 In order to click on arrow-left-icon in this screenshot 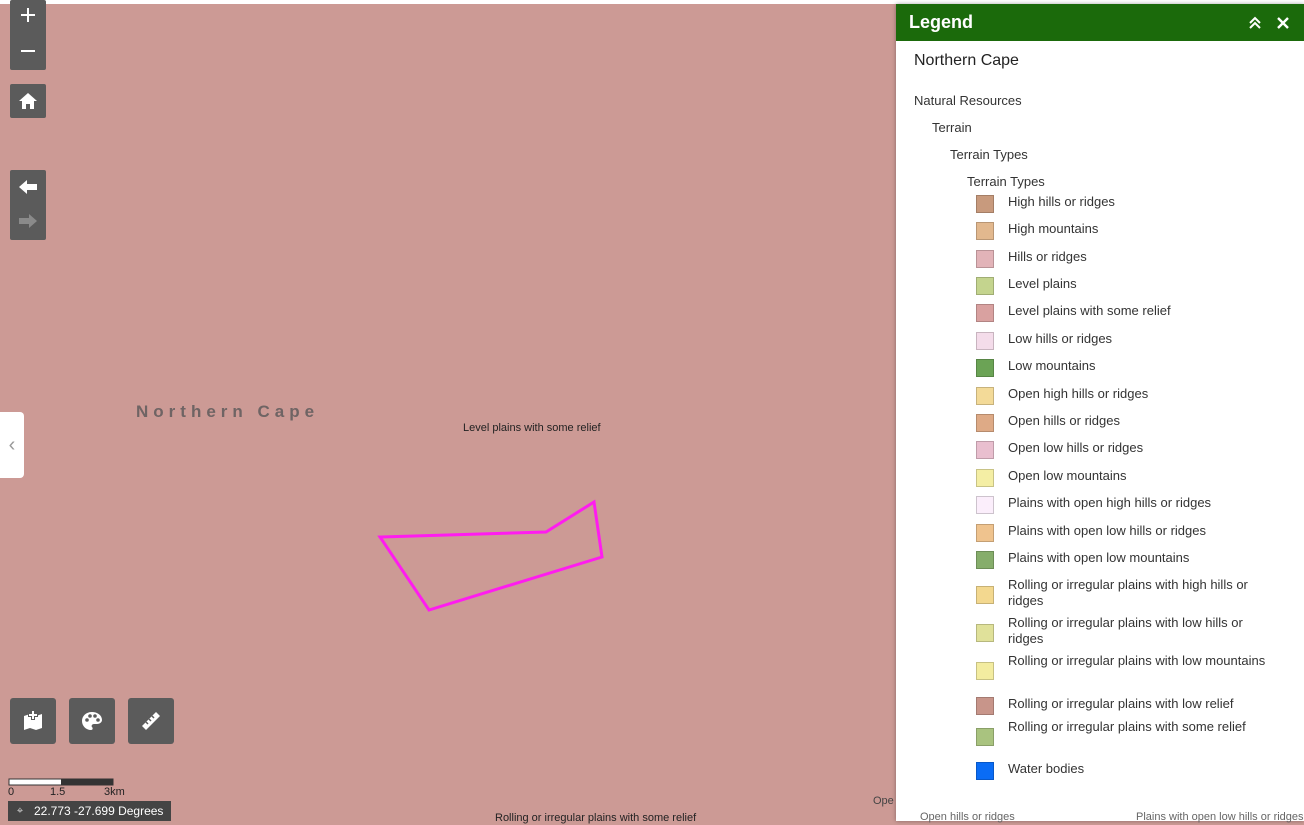, I will do `click(28, 187)`.